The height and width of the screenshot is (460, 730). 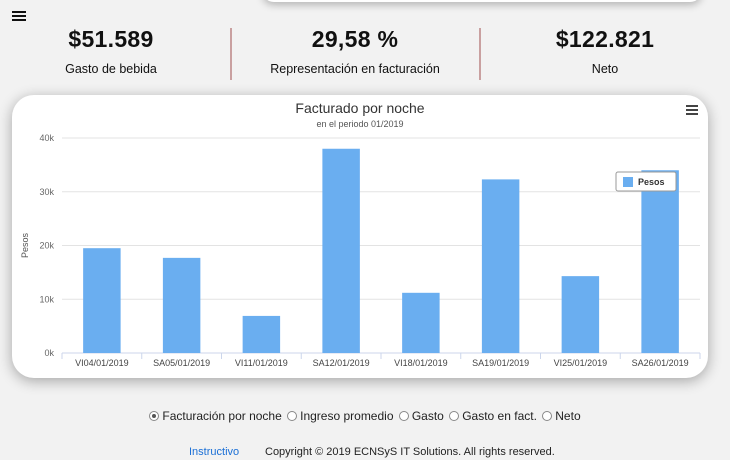 What do you see at coordinates (46, 138) in the screenshot?
I see `y-tick-label: 40k` at bounding box center [46, 138].